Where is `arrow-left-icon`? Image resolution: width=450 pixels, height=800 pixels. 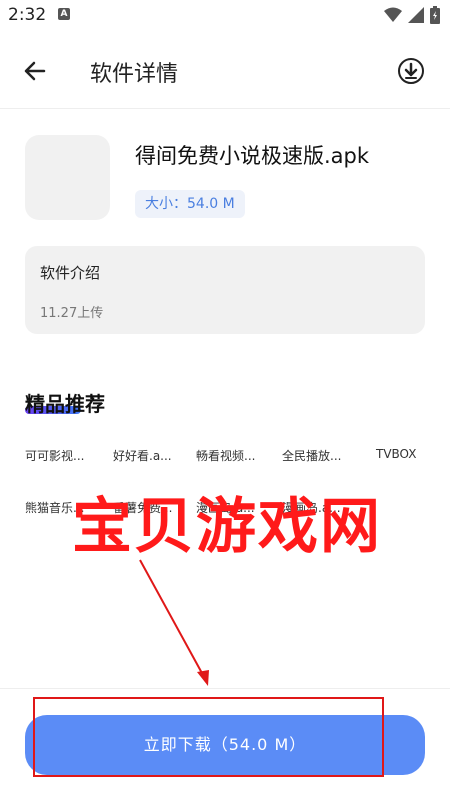 arrow-left-icon is located at coordinates (35, 71).